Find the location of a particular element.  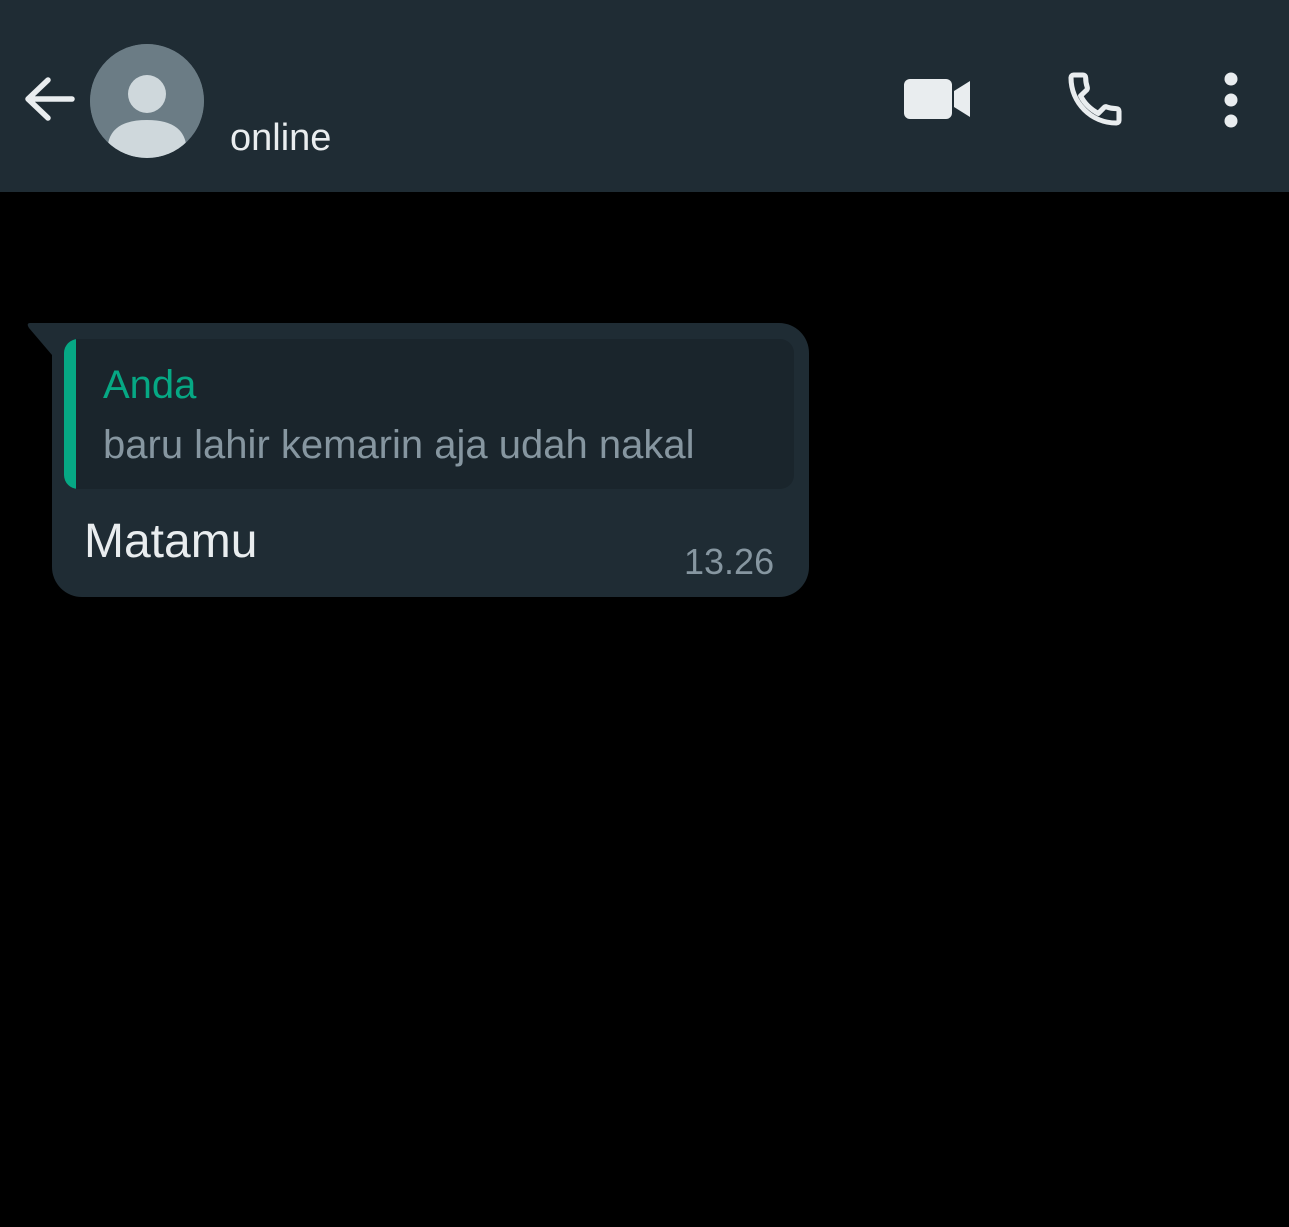

more-vertical-icon is located at coordinates (1231, 102).